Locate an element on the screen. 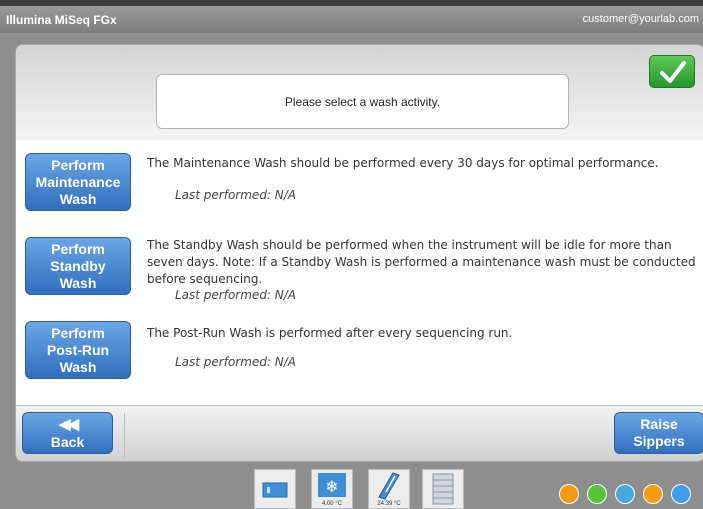  flowcell-tile: 24.39 °C is located at coordinates (389, 489).